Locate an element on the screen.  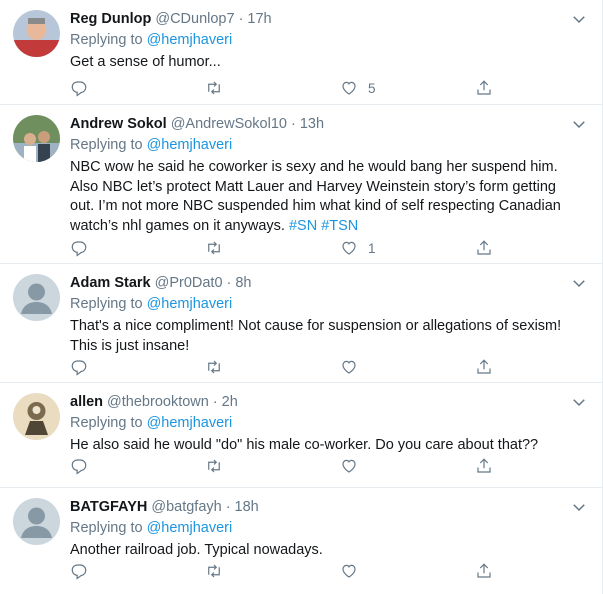
tweet-actions: 5 is located at coordinates (287, 88).